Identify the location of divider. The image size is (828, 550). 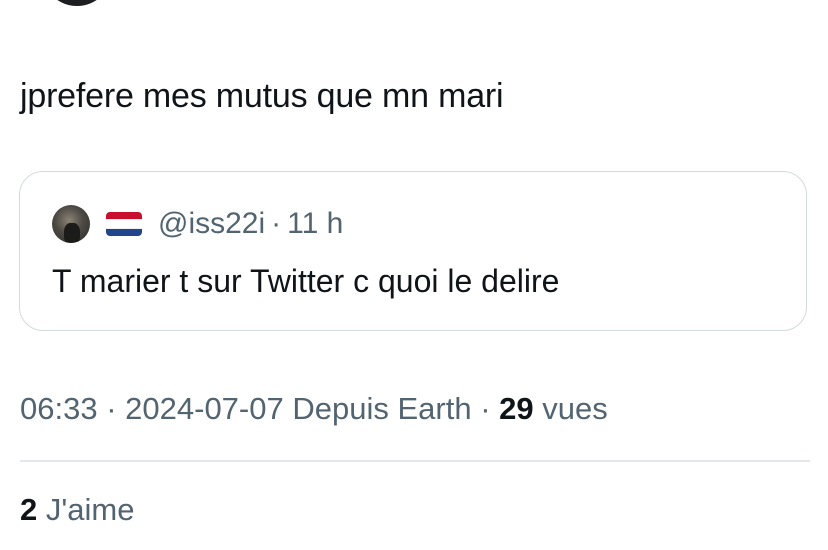
(415, 461).